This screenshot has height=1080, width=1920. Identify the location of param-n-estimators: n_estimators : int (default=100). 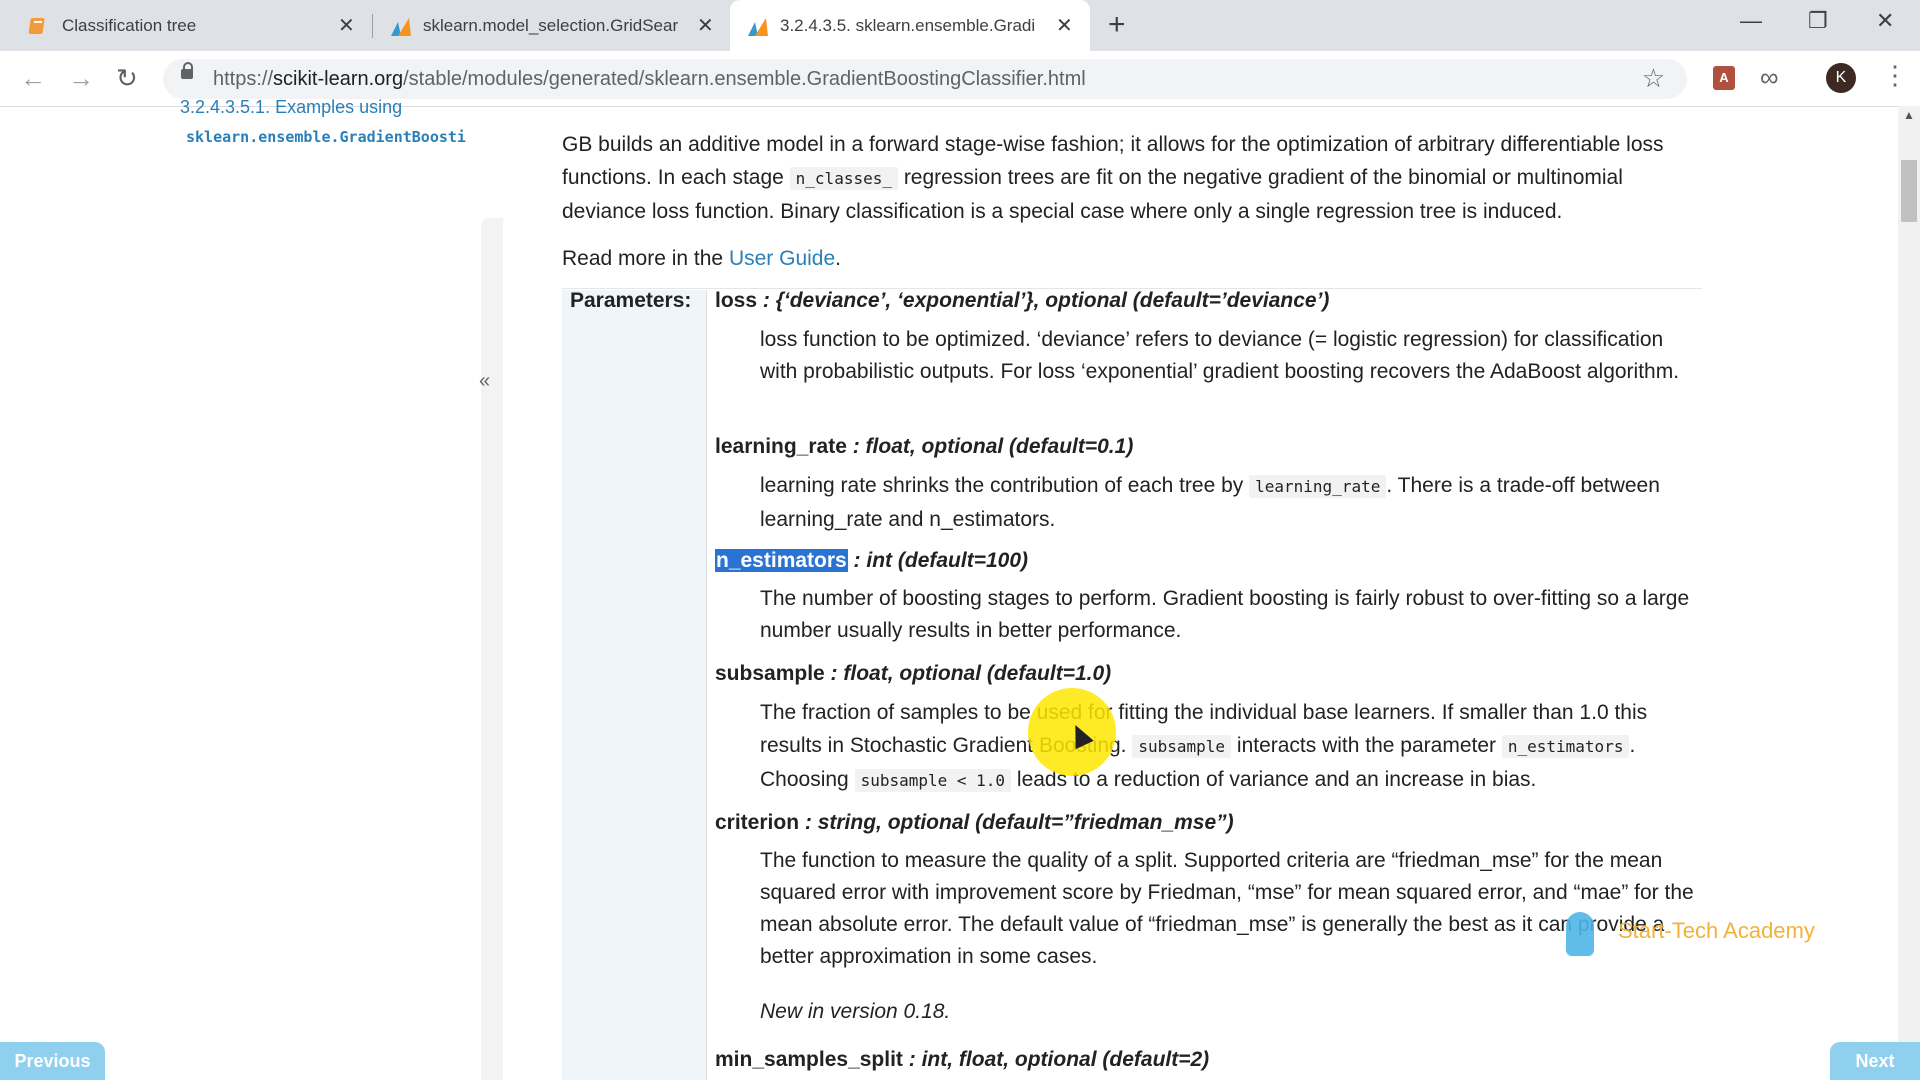
(871, 561).